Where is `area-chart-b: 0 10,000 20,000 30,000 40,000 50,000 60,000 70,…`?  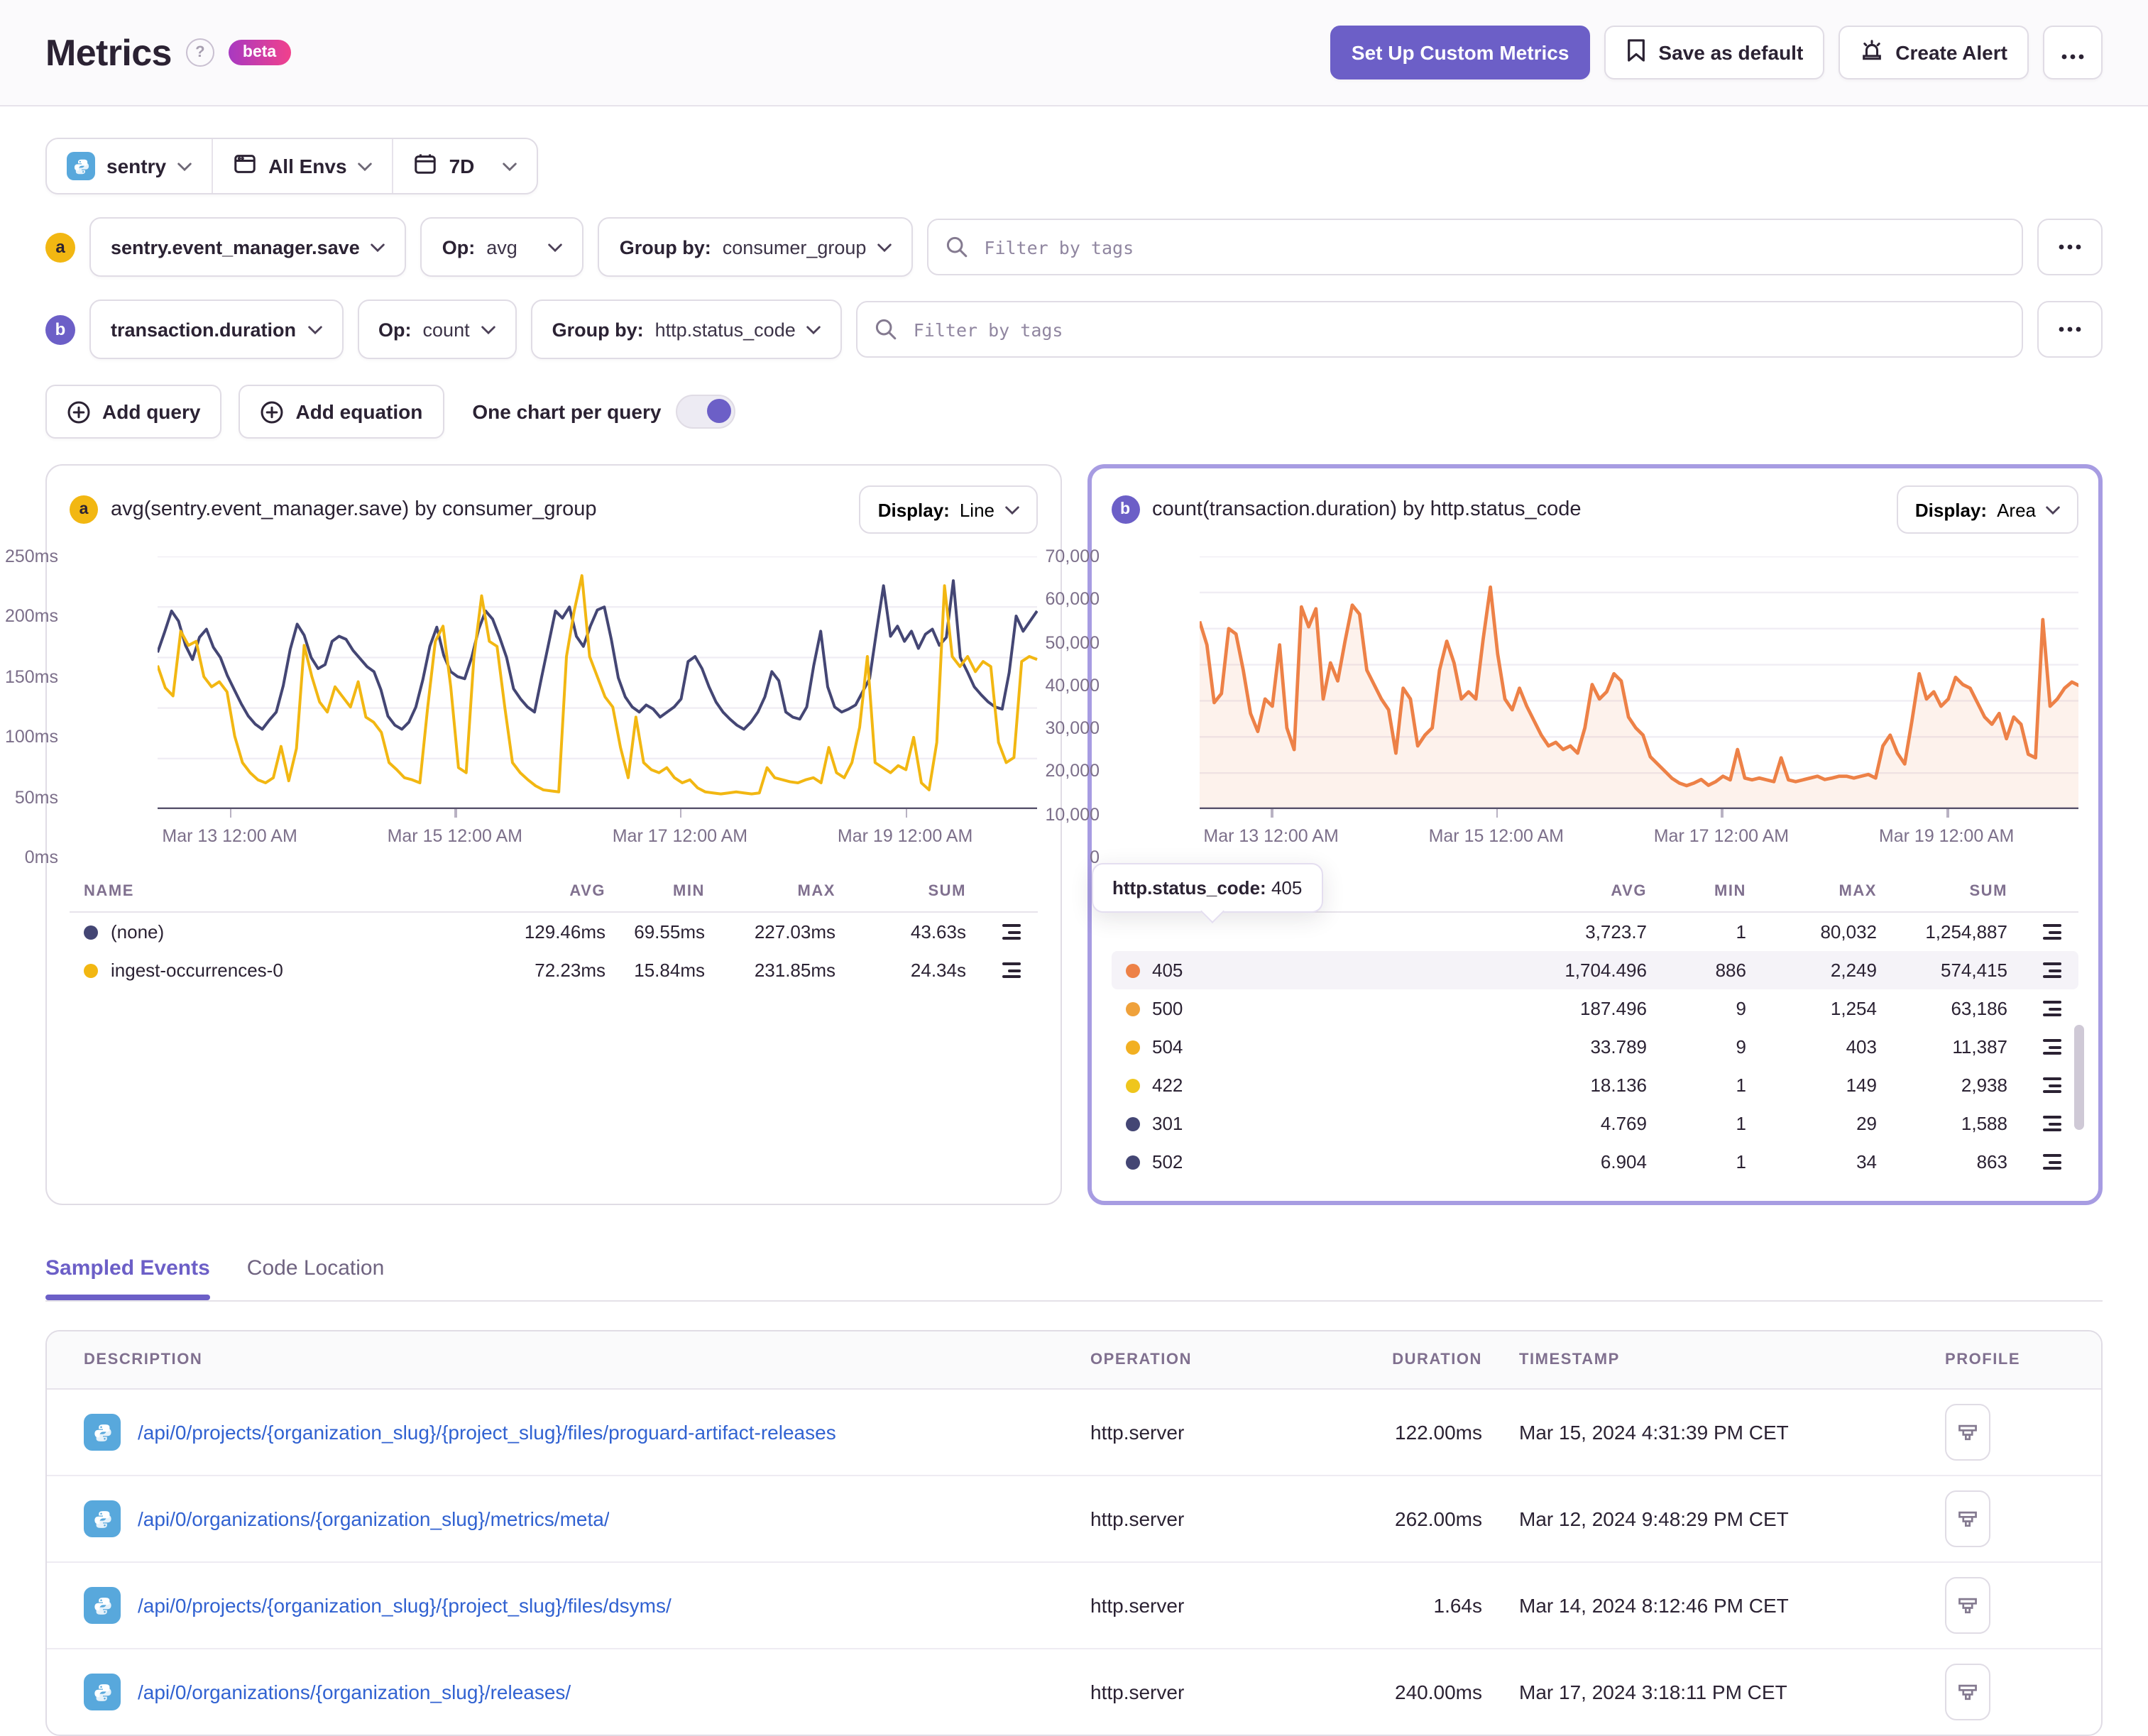
area-chart-b: 0 10,000 20,000 30,000 40,000 50,000 60,000 70,… is located at coordinates (1562, 706).